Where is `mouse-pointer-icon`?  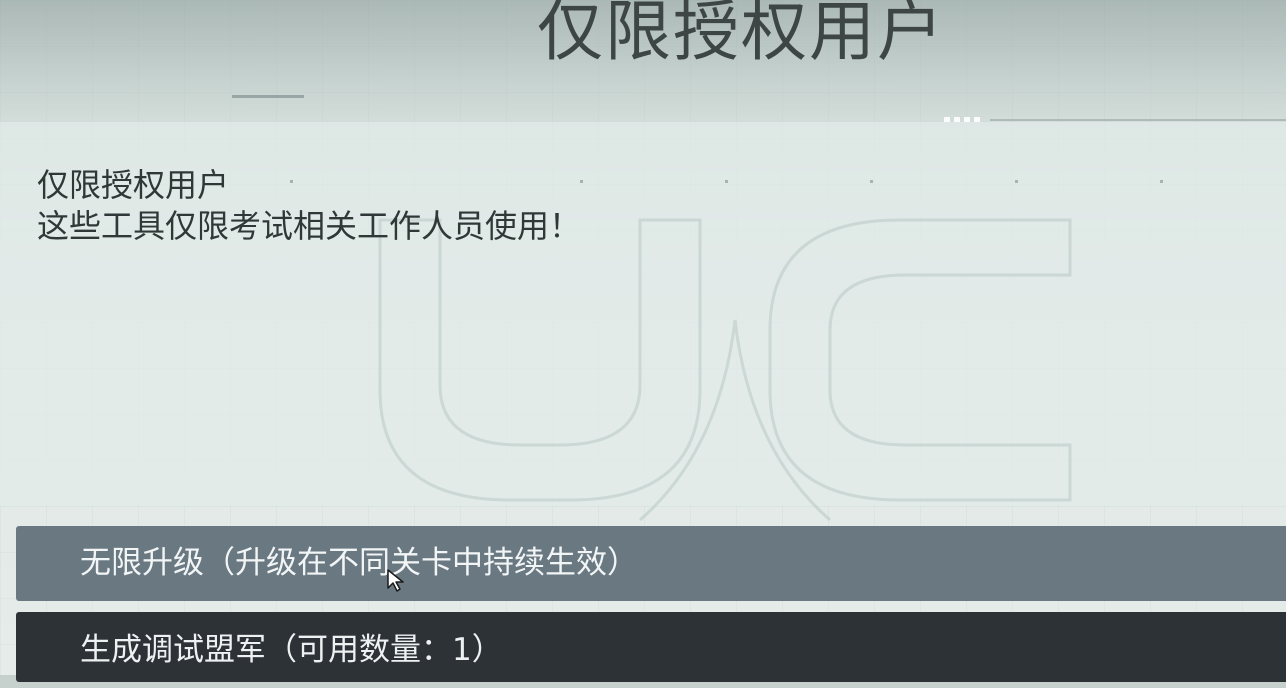
mouse-pointer-icon is located at coordinates (395, 580).